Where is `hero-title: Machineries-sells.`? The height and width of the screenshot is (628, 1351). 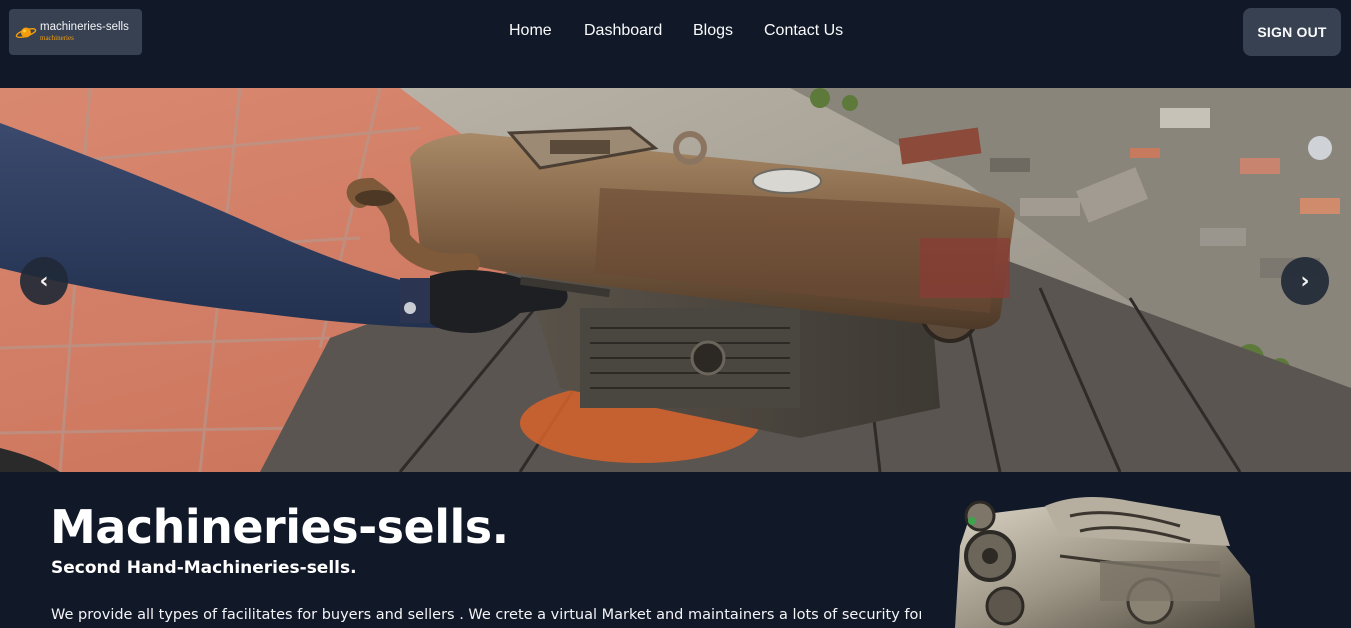 hero-title: Machineries-sells. is located at coordinates (279, 527).